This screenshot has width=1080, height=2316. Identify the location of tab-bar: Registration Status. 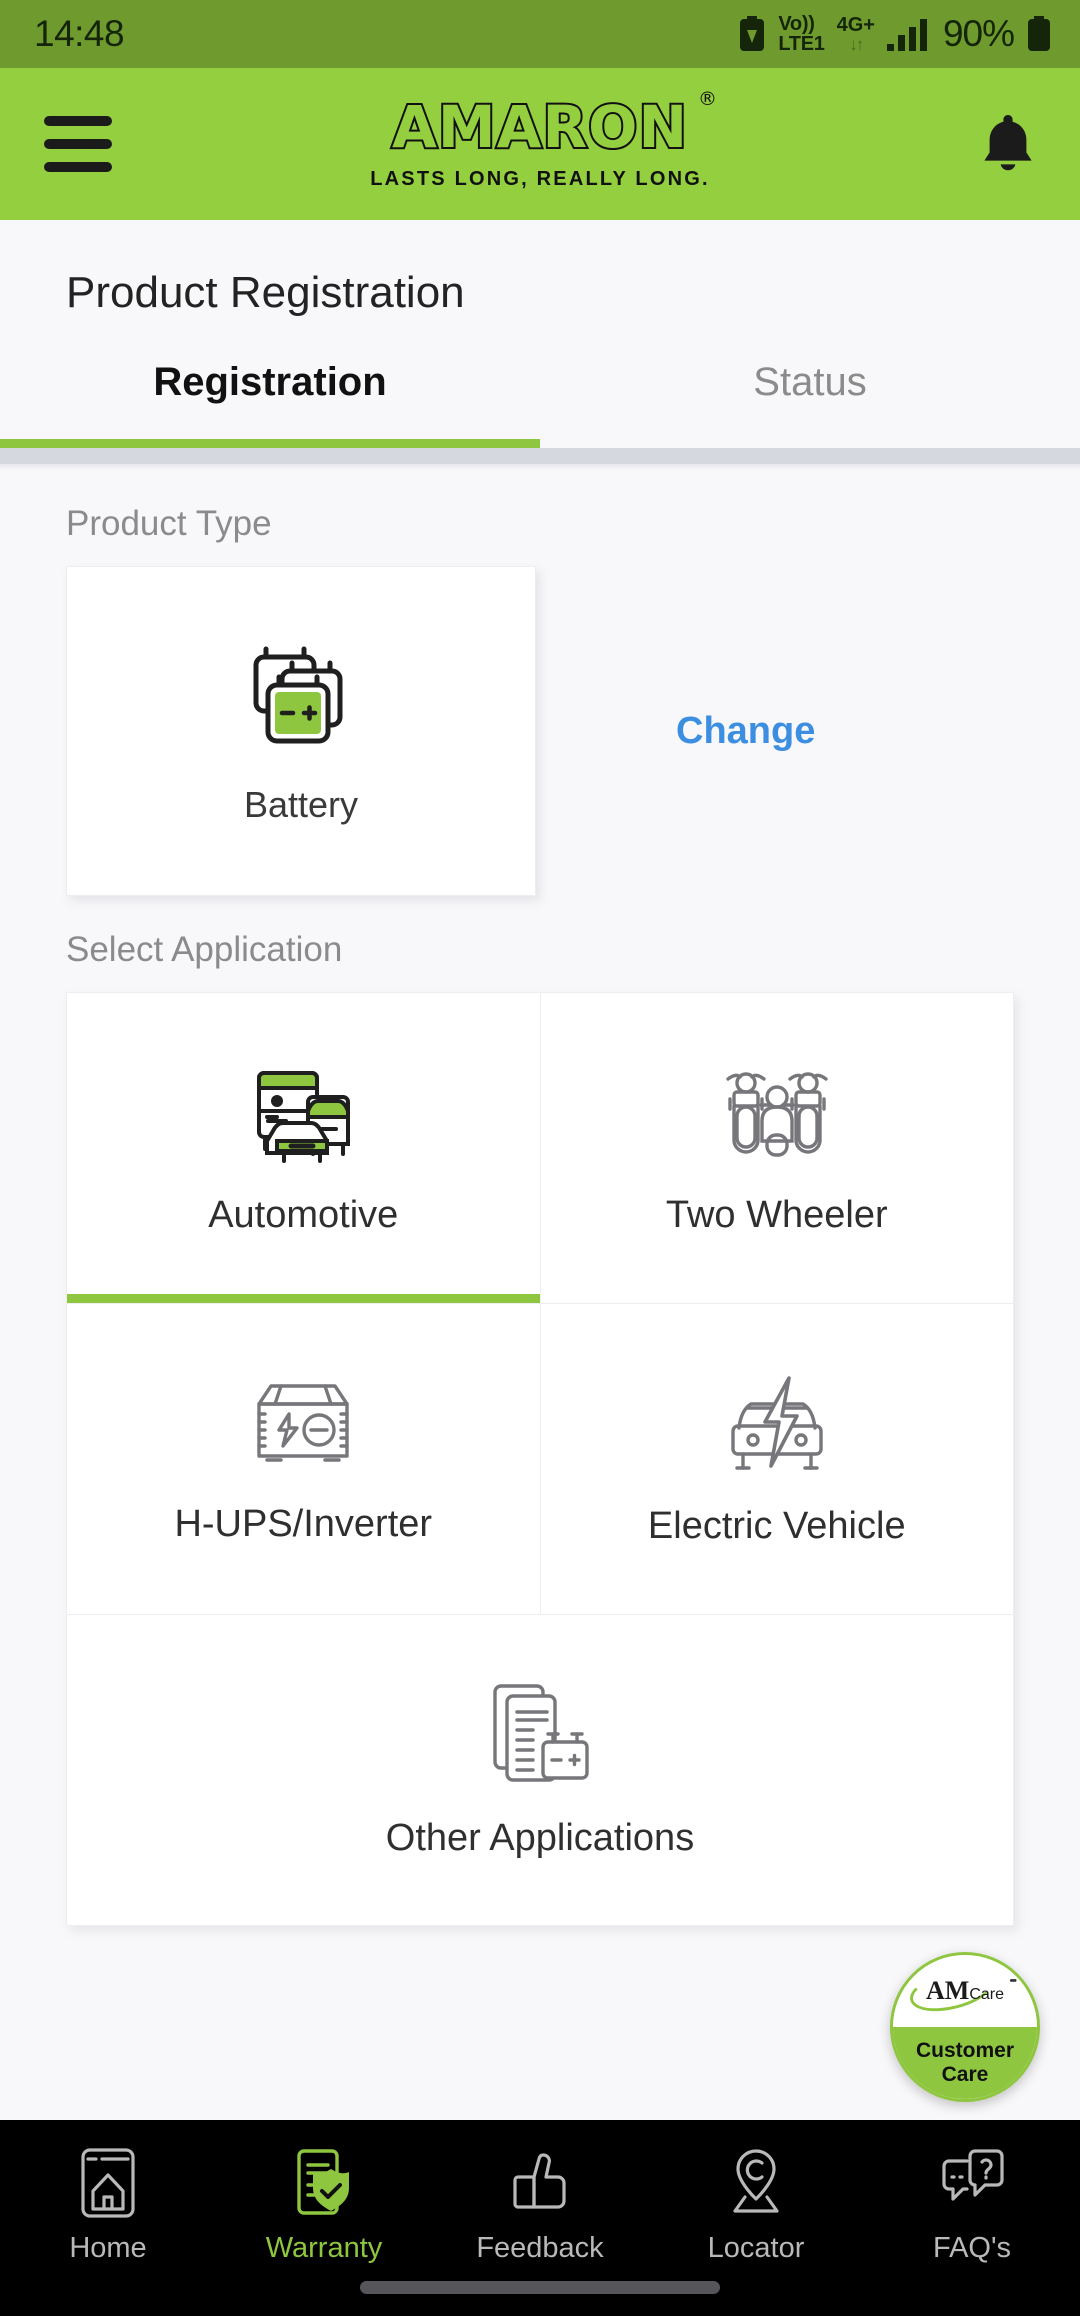
(540, 399).